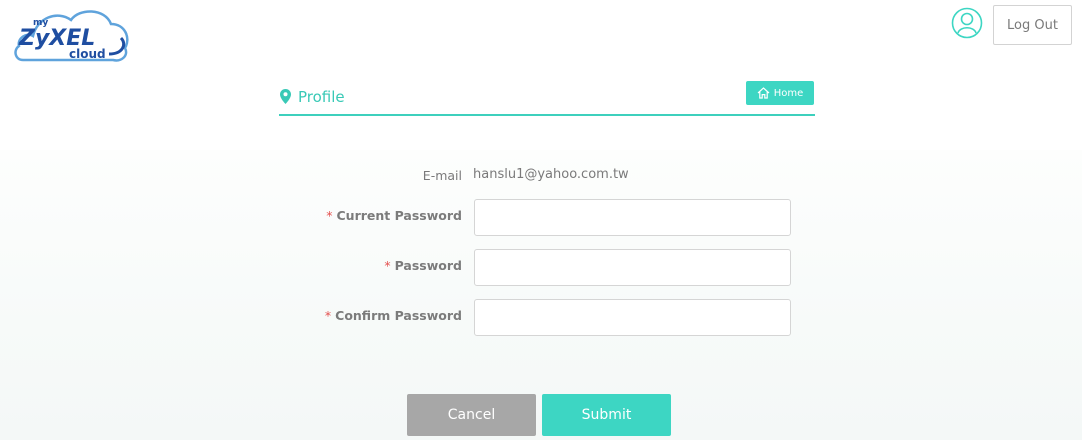 This screenshot has width=1082, height=440. What do you see at coordinates (606, 415) in the screenshot?
I see `submit-button: Submit` at bounding box center [606, 415].